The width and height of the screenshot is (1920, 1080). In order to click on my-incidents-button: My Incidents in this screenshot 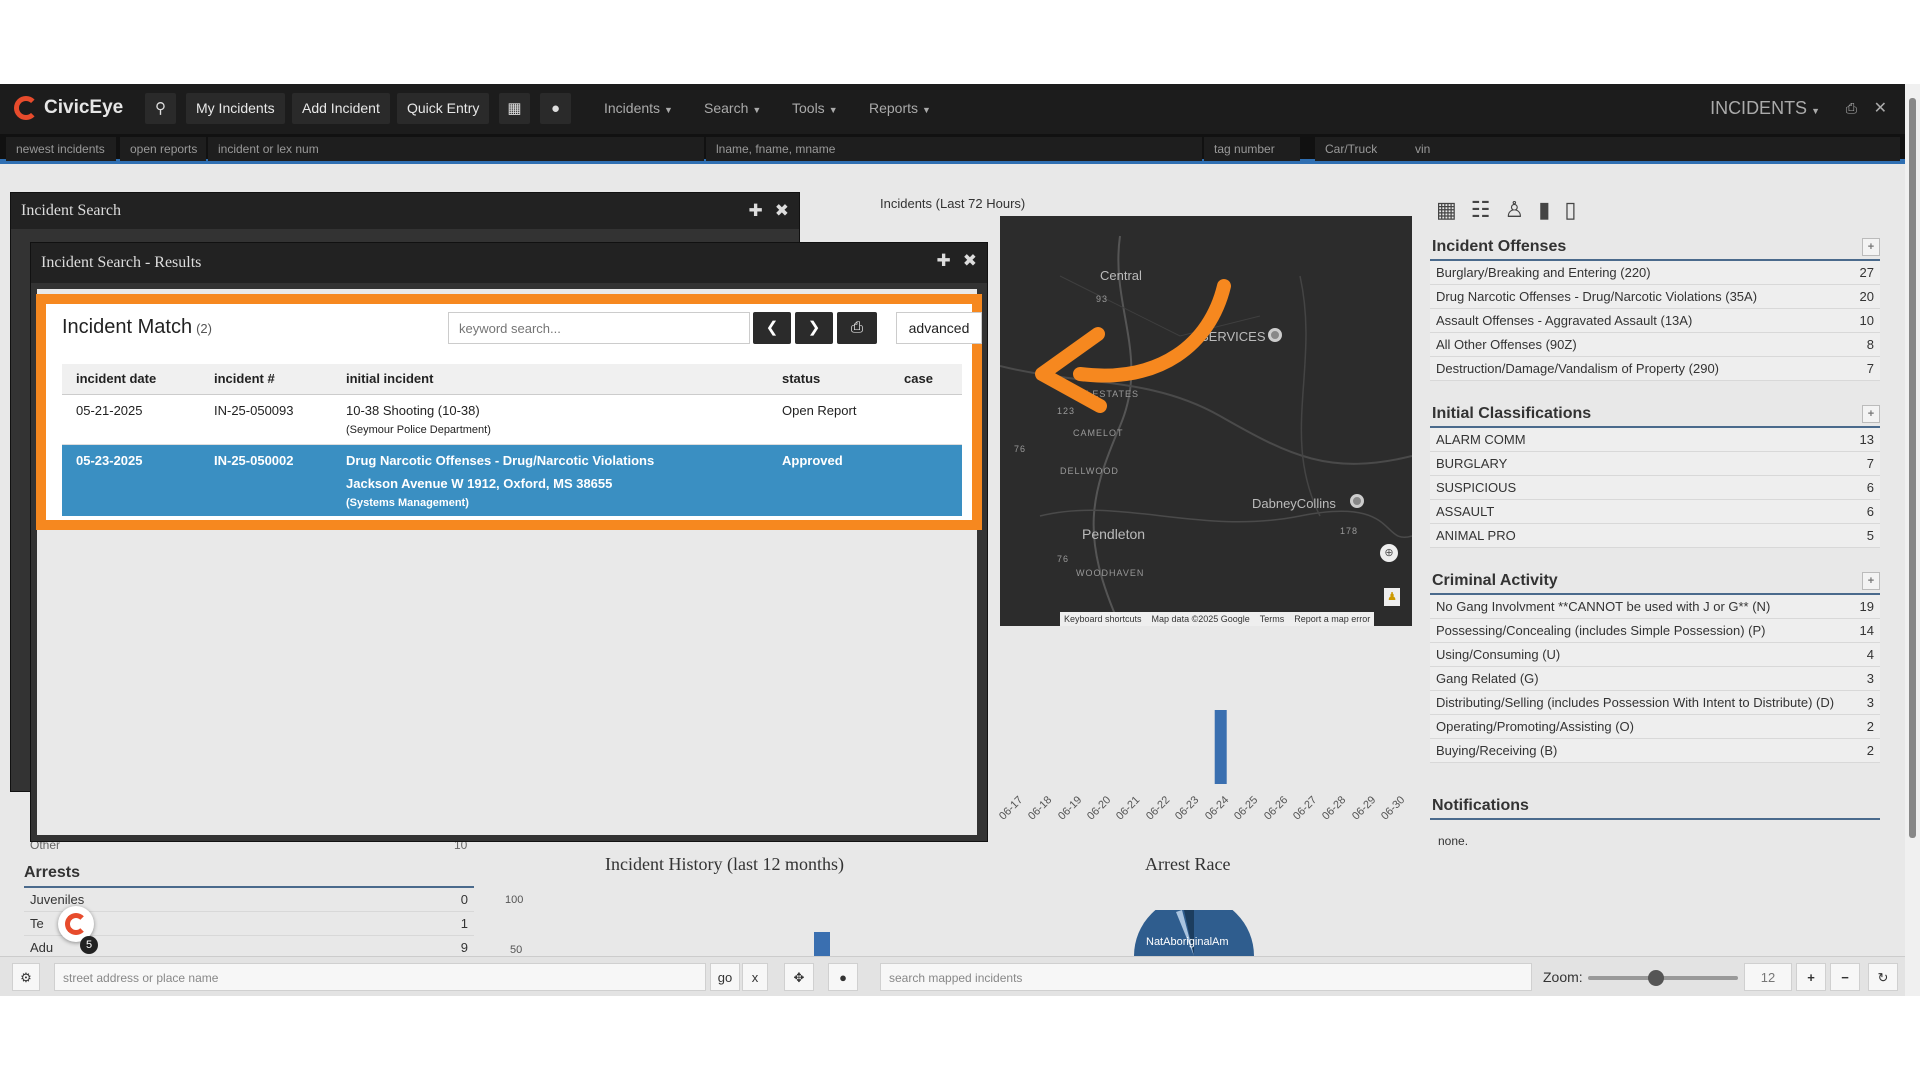, I will do `click(235, 108)`.